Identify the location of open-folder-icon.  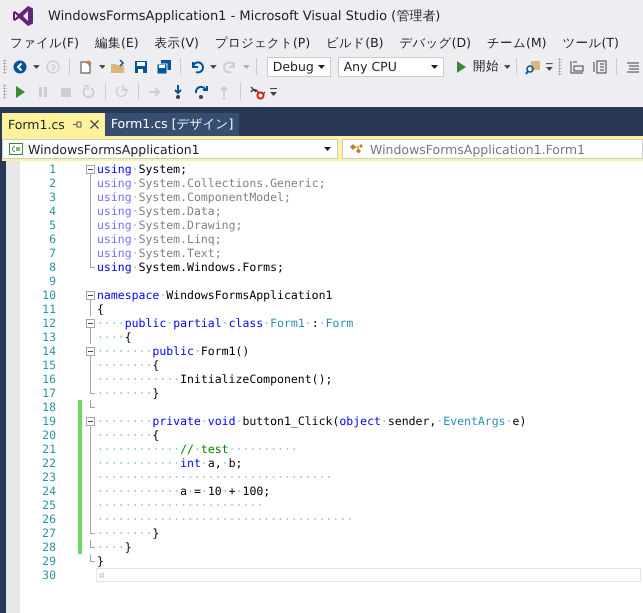
(118, 66).